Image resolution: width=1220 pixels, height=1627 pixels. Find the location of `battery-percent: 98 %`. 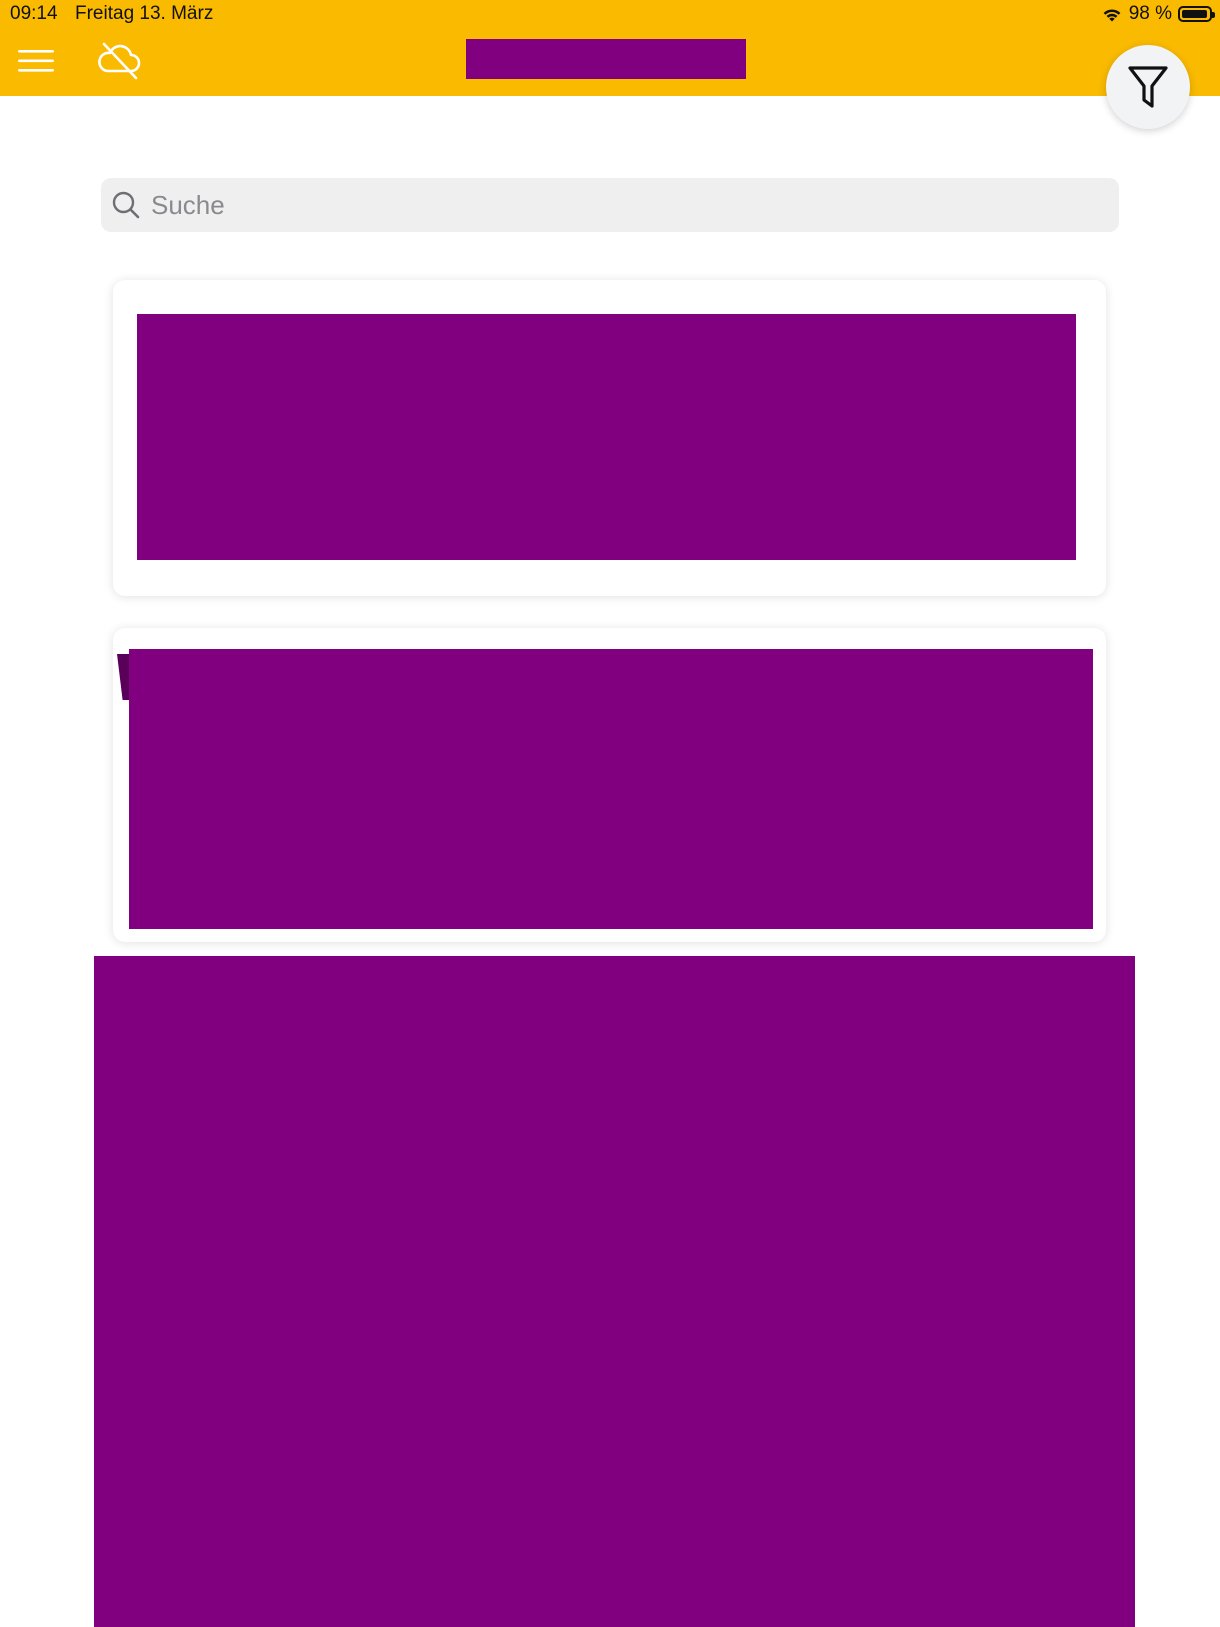

battery-percent: 98 % is located at coordinates (1150, 13).